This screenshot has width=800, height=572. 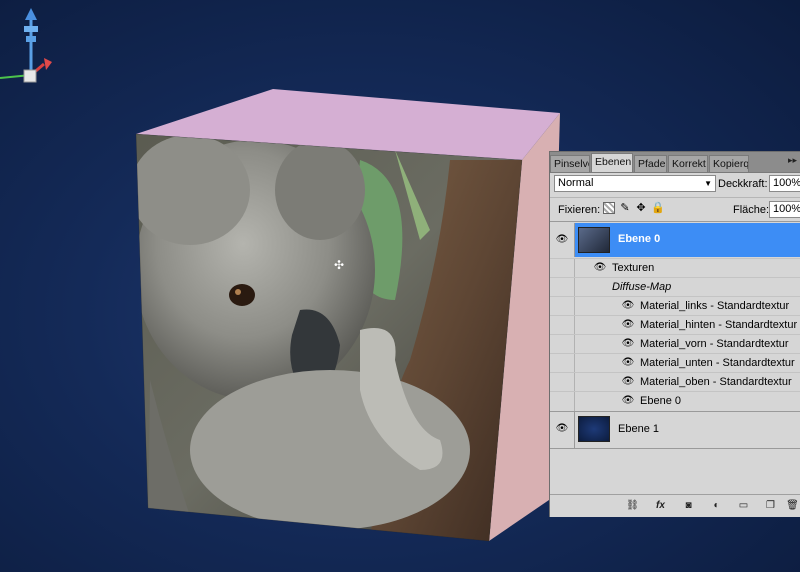 What do you see at coordinates (658, 208) in the screenshot?
I see `lock-all-icon: 🔒` at bounding box center [658, 208].